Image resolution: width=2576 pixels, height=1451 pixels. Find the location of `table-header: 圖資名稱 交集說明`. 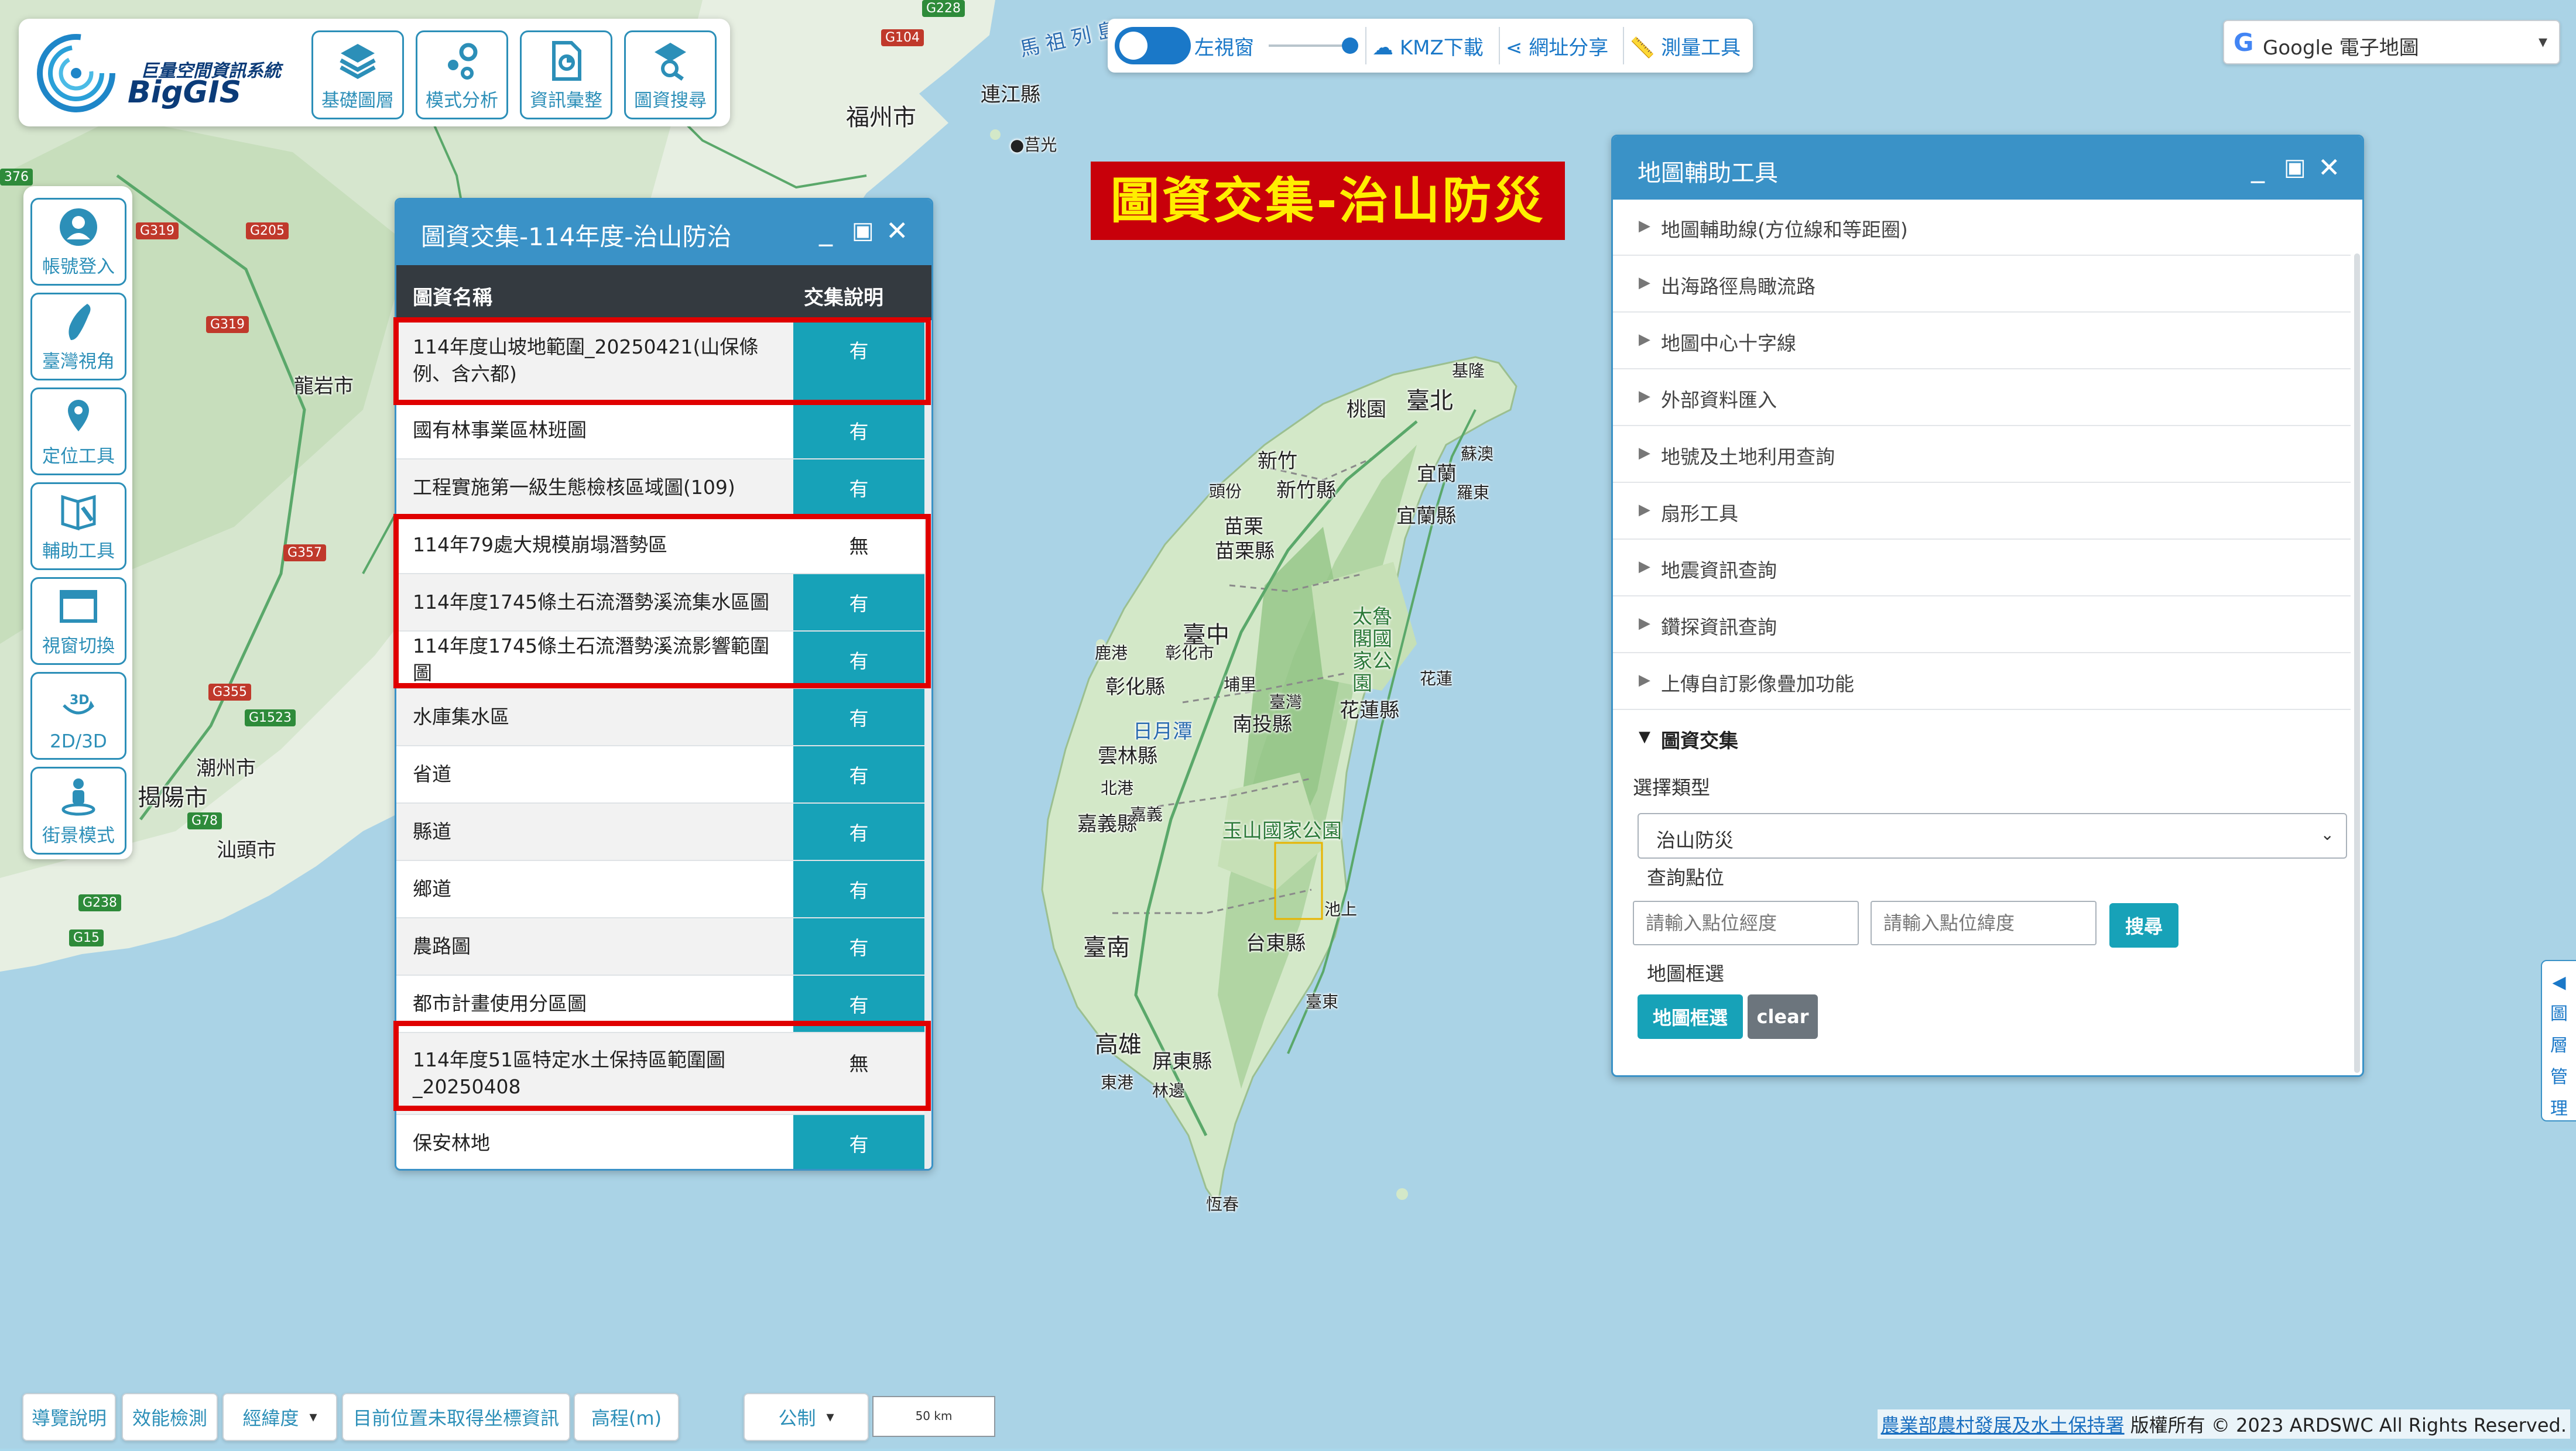

table-header: 圖資名稱 交集說明 is located at coordinates (663, 292).